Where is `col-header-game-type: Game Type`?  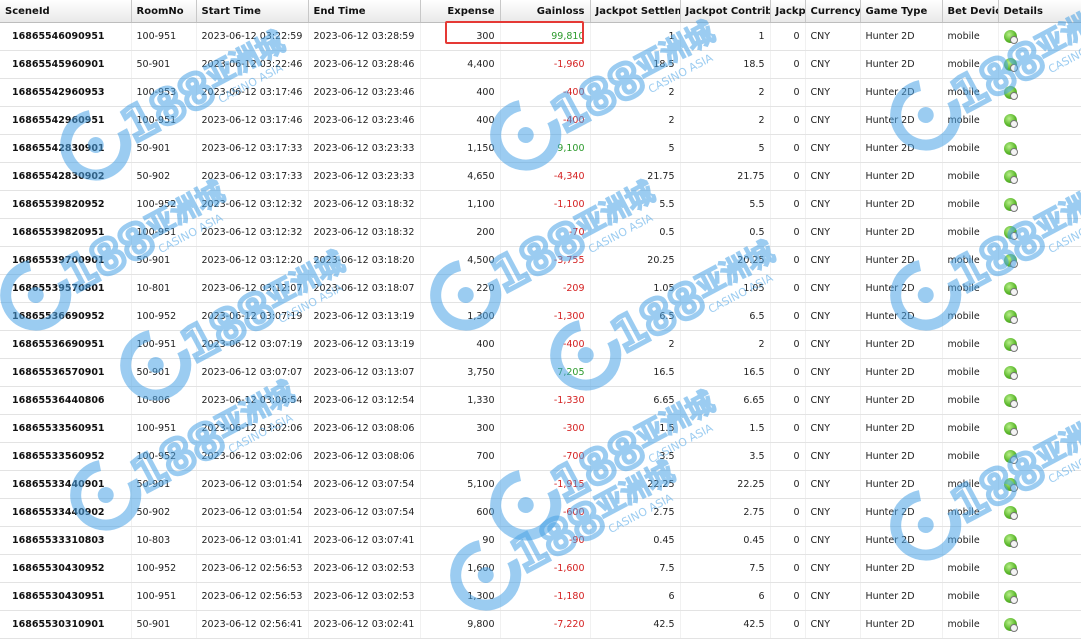
col-header-game-type: Game Type is located at coordinates (901, 11).